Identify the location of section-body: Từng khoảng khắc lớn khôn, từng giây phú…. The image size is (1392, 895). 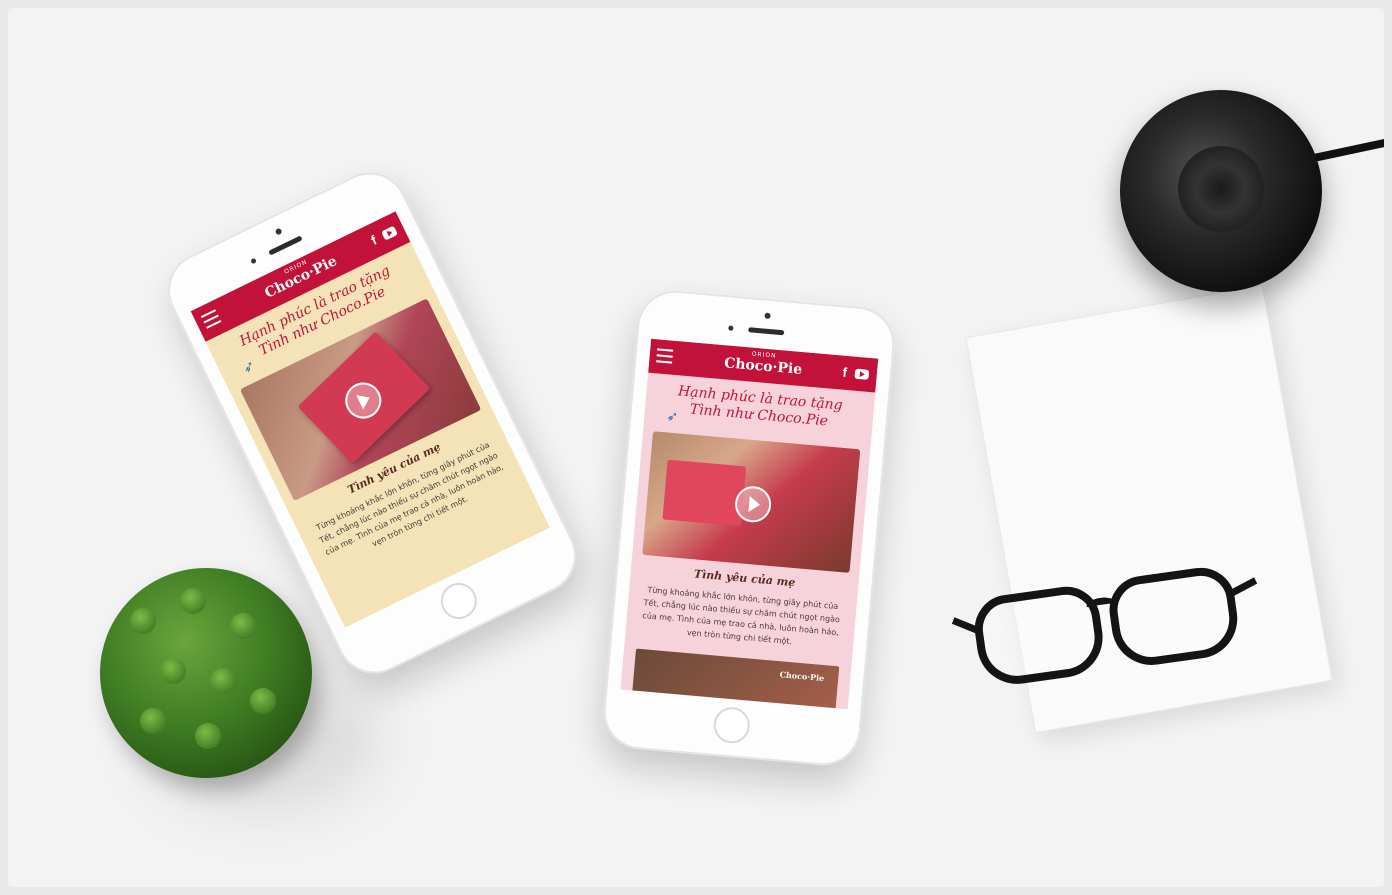
(741, 616).